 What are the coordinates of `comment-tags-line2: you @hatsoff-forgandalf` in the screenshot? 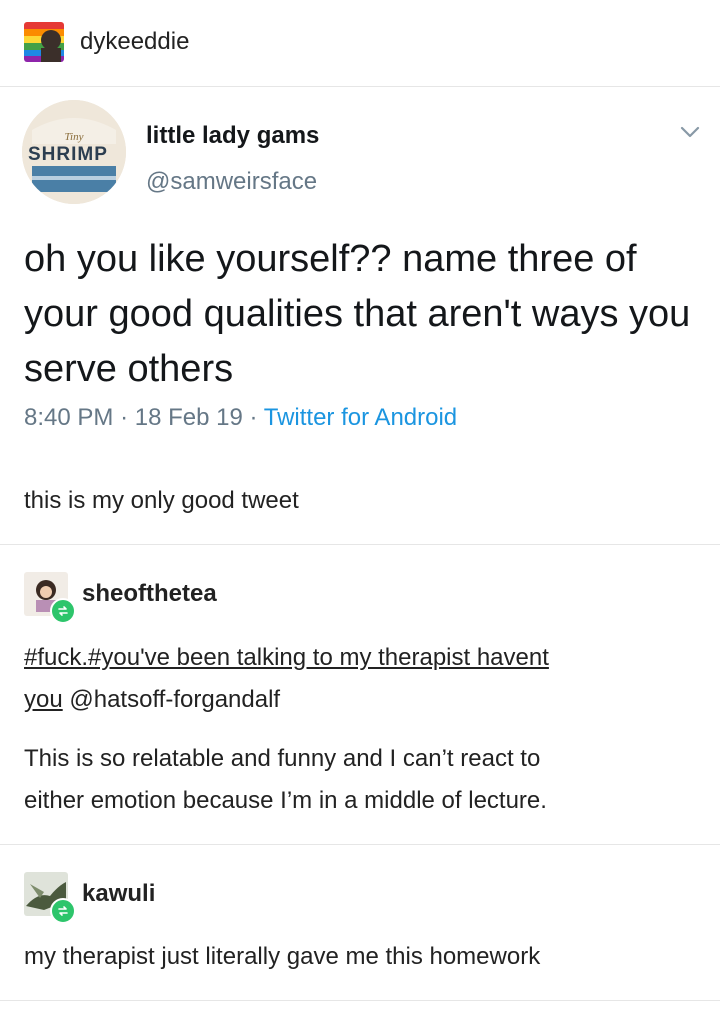 It's located at (152, 700).